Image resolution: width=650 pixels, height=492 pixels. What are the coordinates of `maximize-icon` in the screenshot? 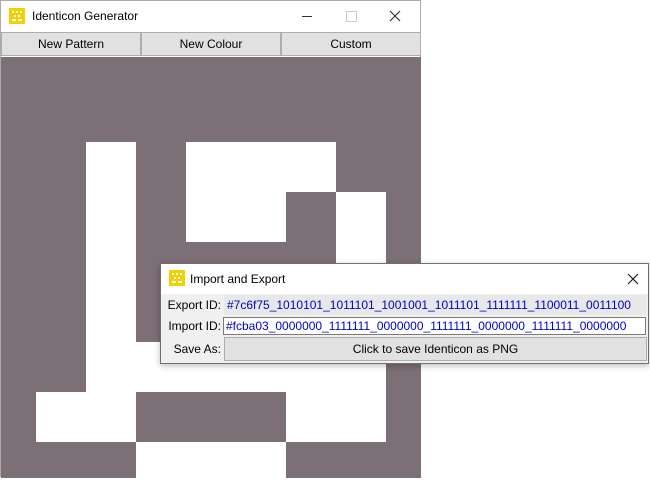 It's located at (351, 16).